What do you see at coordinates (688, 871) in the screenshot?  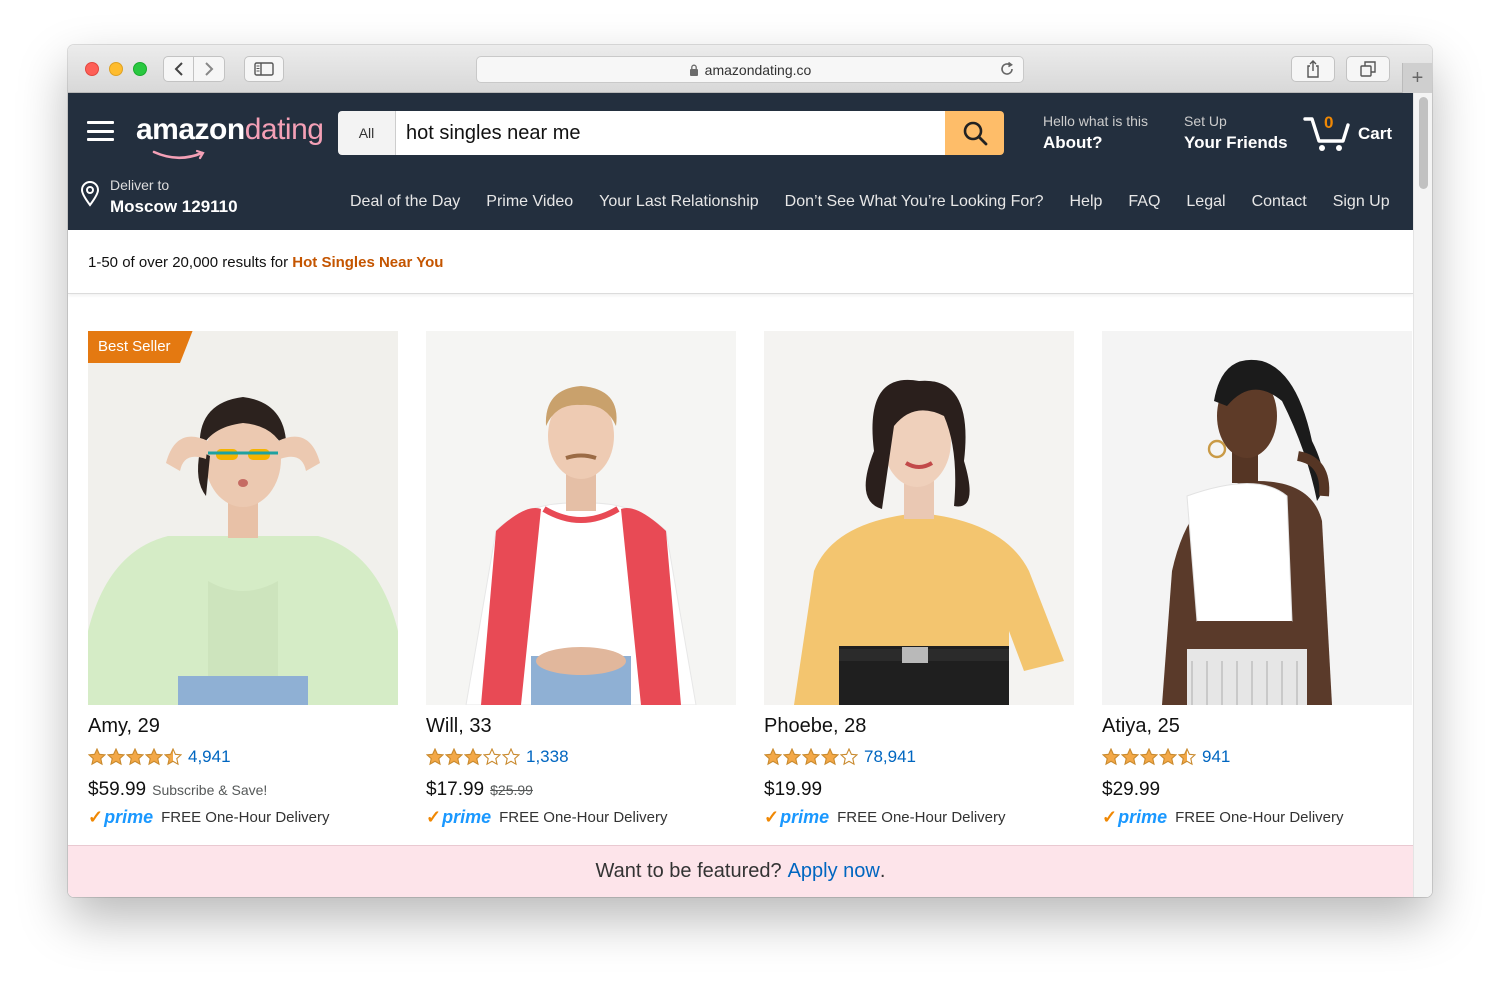 I see `banner-text: Want to be featured?` at bounding box center [688, 871].